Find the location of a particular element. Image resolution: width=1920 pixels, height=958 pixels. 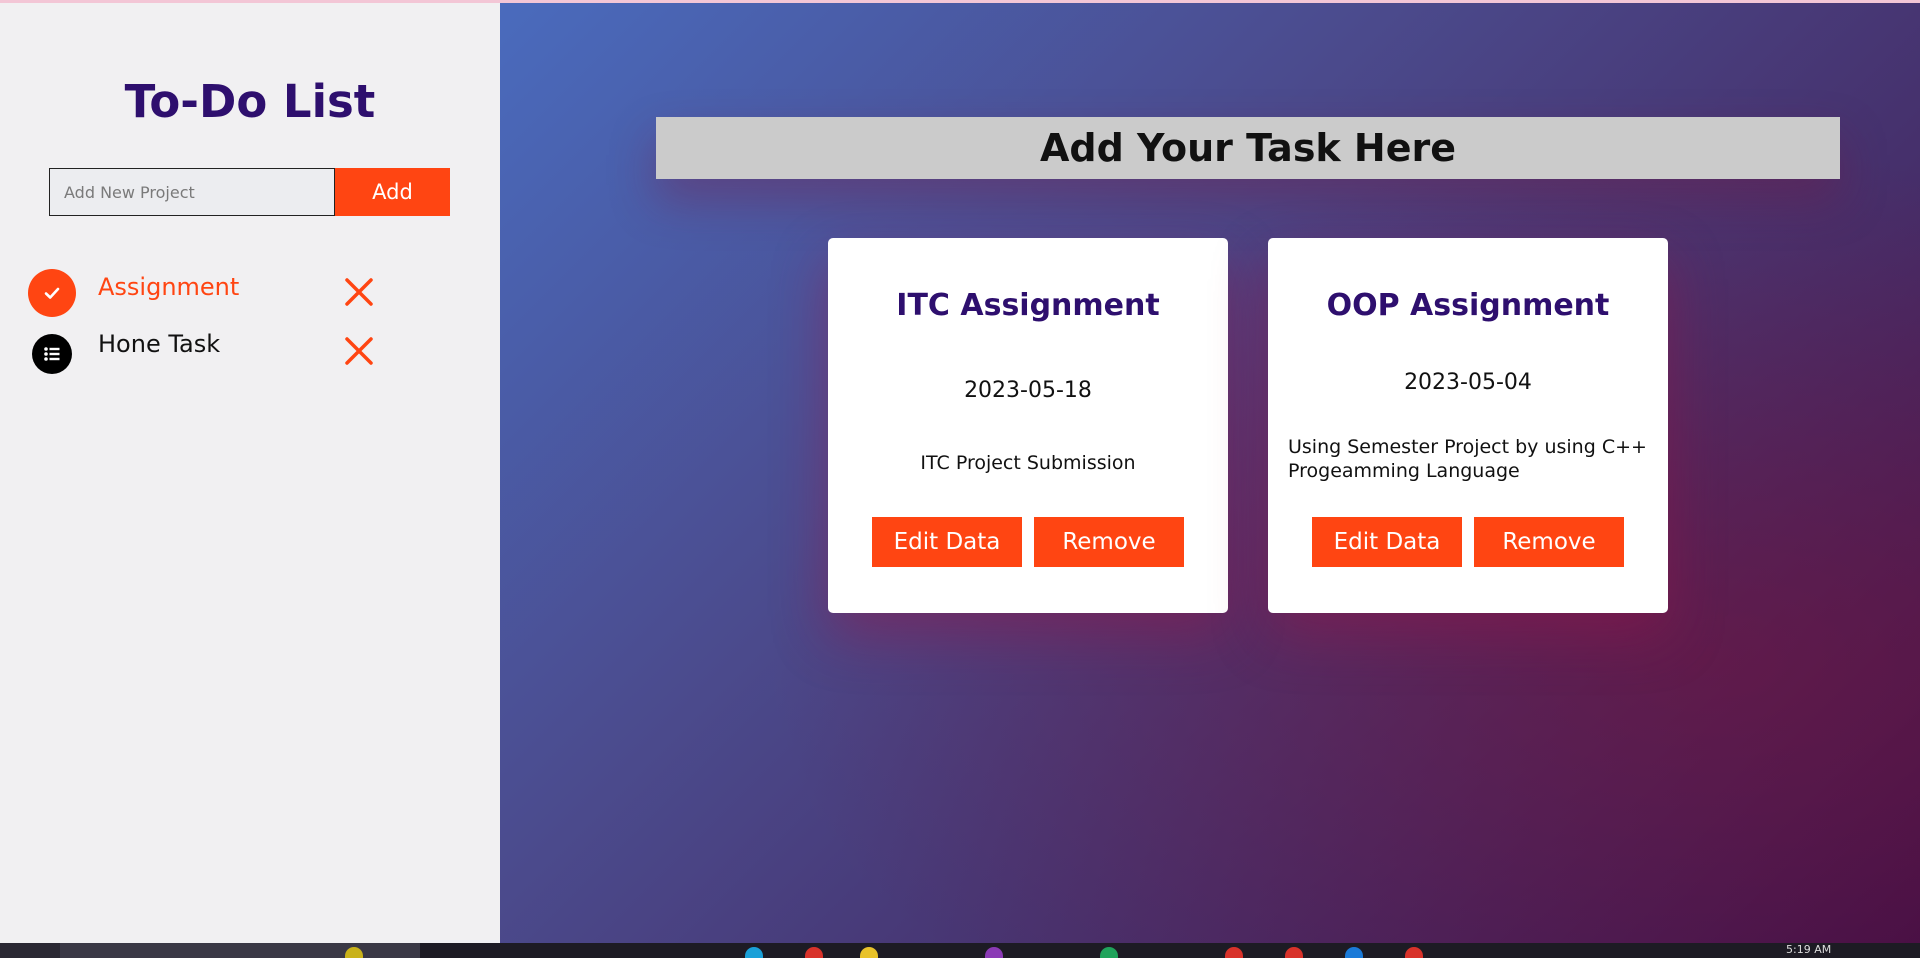

check-icon is located at coordinates (52, 293).